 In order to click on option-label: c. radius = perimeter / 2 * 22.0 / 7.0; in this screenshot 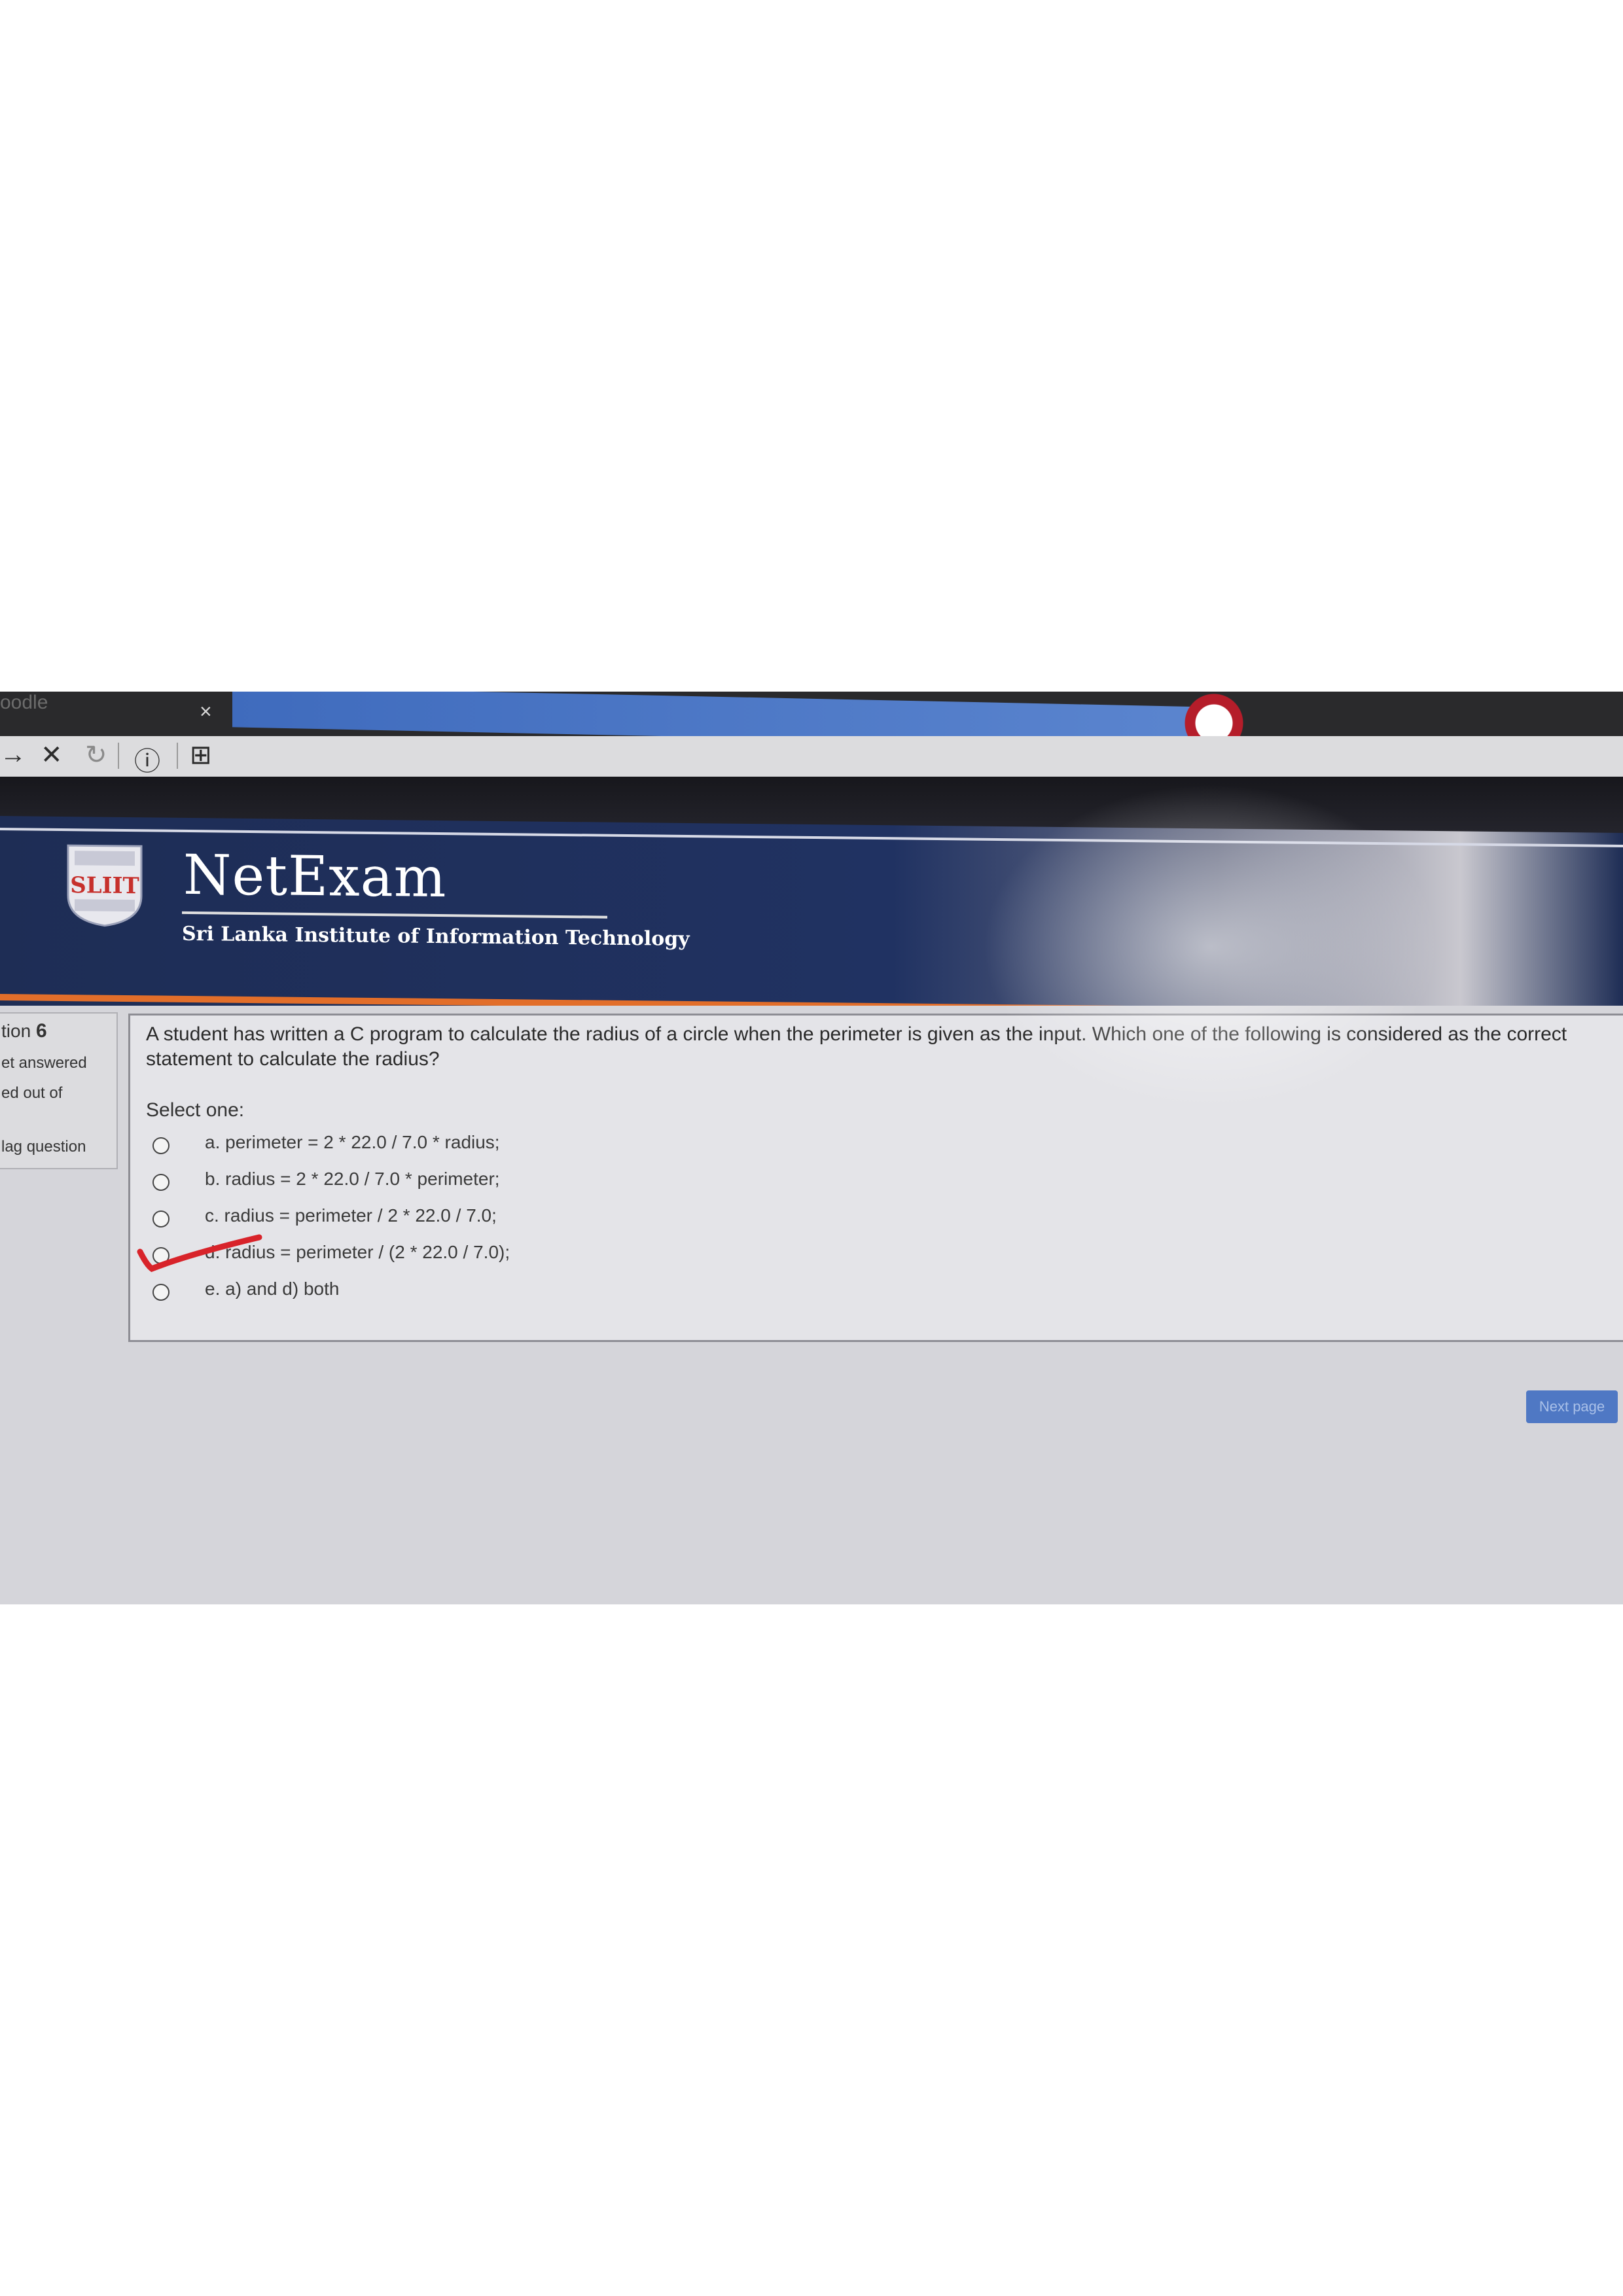, I will do `click(351, 1216)`.